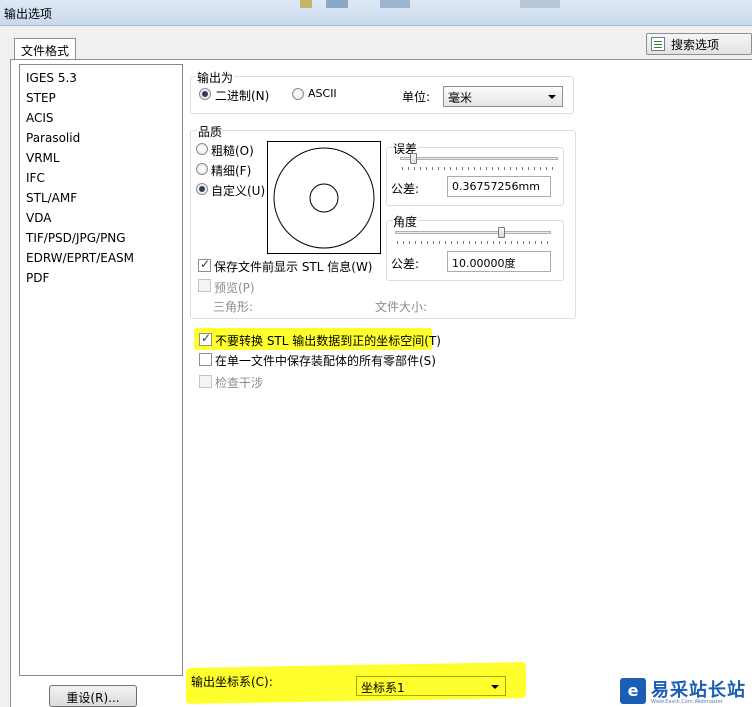 The image size is (752, 707). I want to click on preview-checkbox, so click(204, 285).